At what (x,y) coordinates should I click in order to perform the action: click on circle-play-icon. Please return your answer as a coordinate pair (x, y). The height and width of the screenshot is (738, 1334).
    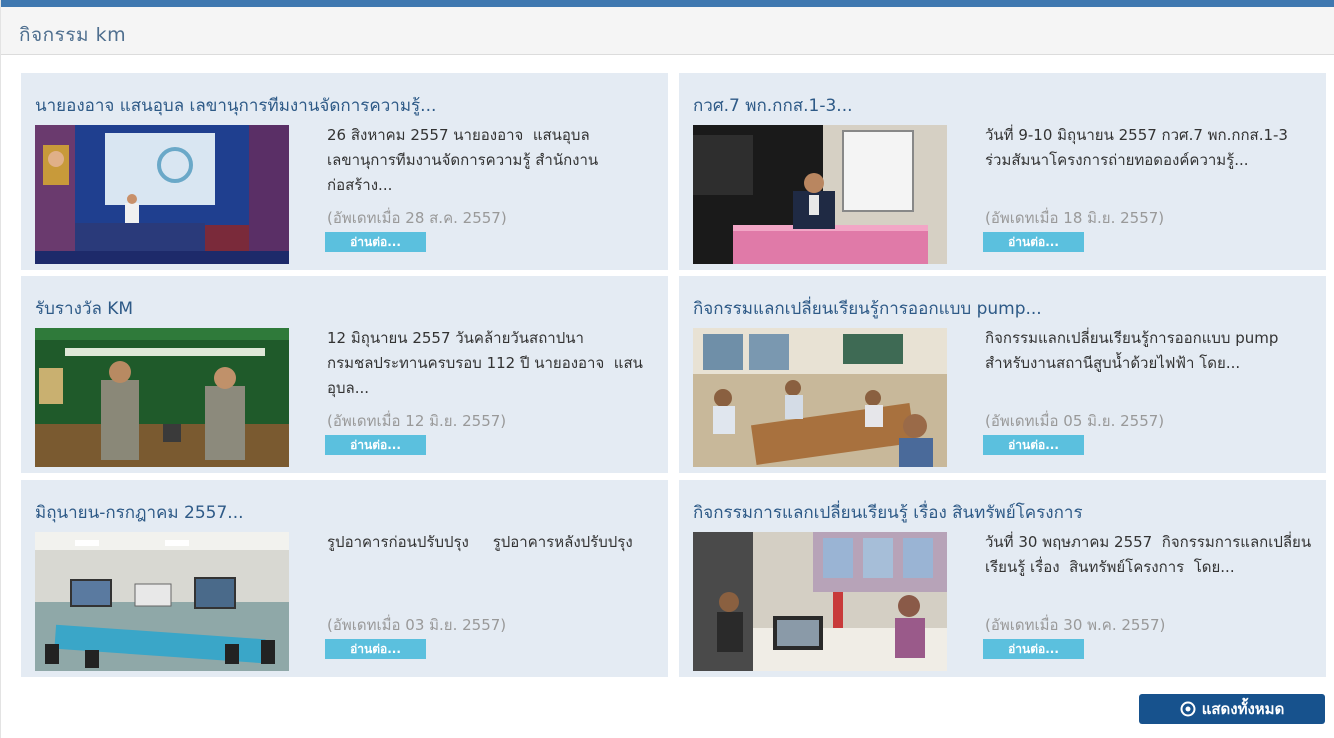
    Looking at the image, I should click on (1188, 707).